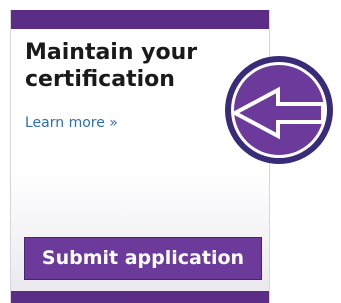  Describe the element at coordinates (143, 258) in the screenshot. I see `submit-application-button: Submit application` at that location.